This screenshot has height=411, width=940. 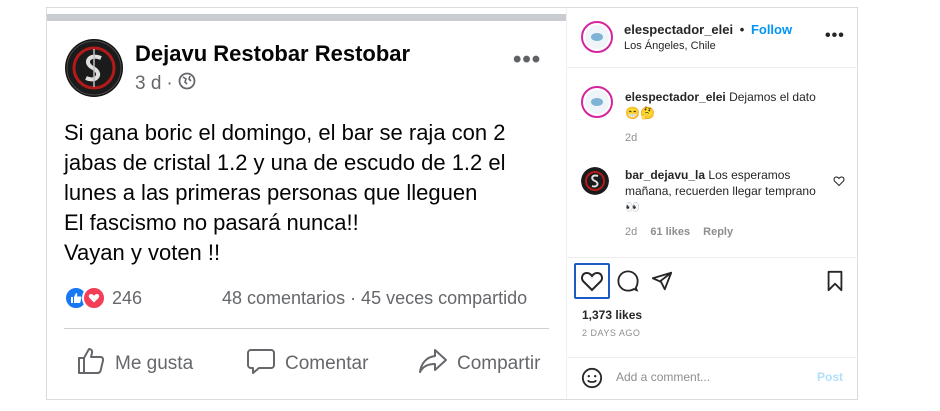 I want to click on comment-meta: 2d, so click(x=636, y=138).